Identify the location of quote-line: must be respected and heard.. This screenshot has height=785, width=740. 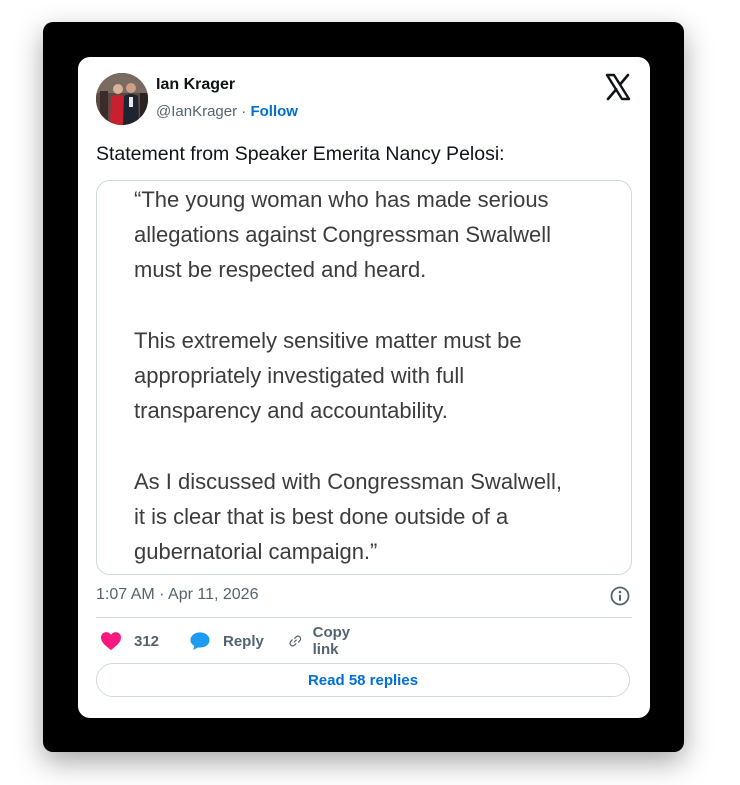
(280, 269).